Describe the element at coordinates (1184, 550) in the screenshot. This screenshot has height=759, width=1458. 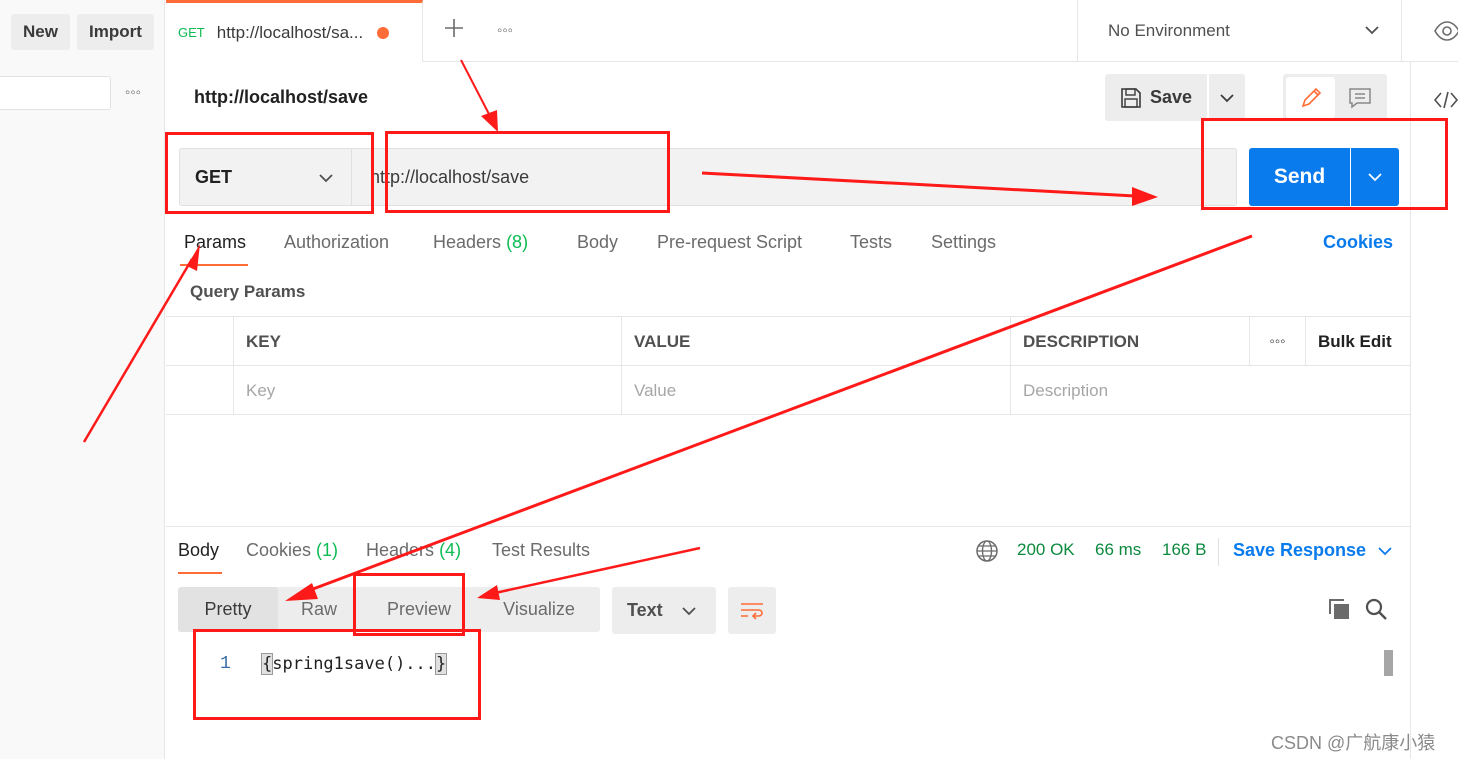
I see `response-size: 166 B` at that location.